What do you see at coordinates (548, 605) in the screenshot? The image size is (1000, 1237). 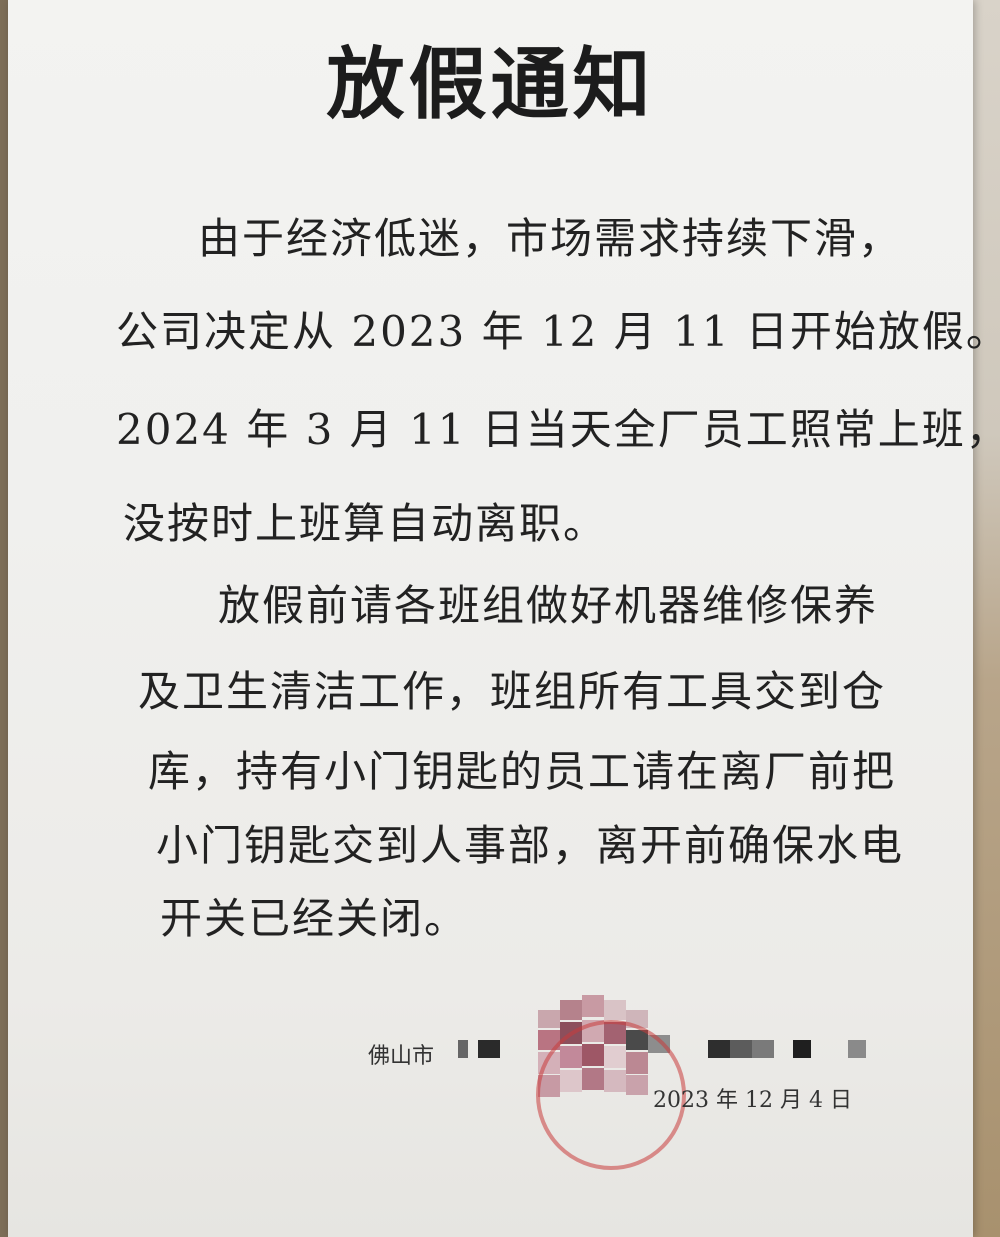 I see `paragraph2-line: 放假前请各班组做好机器维修保养` at bounding box center [548, 605].